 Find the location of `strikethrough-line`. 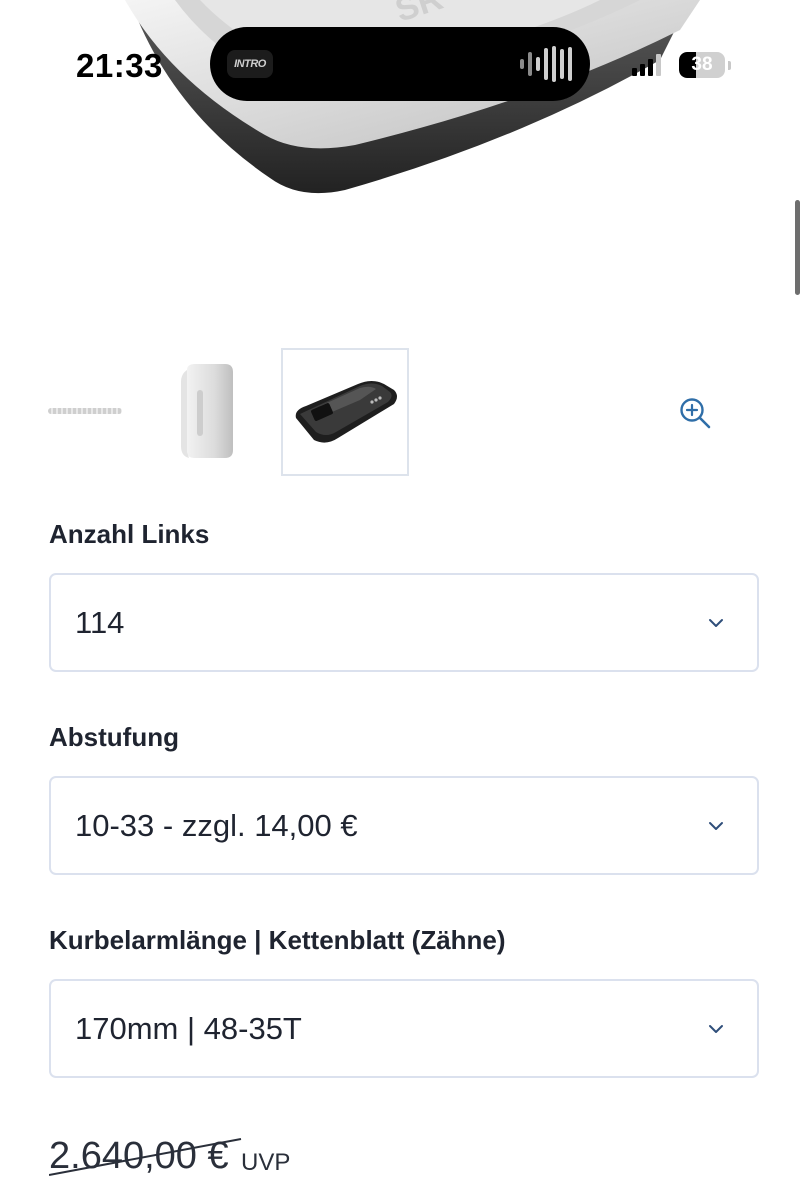

strikethrough-line is located at coordinates (145, 1157).